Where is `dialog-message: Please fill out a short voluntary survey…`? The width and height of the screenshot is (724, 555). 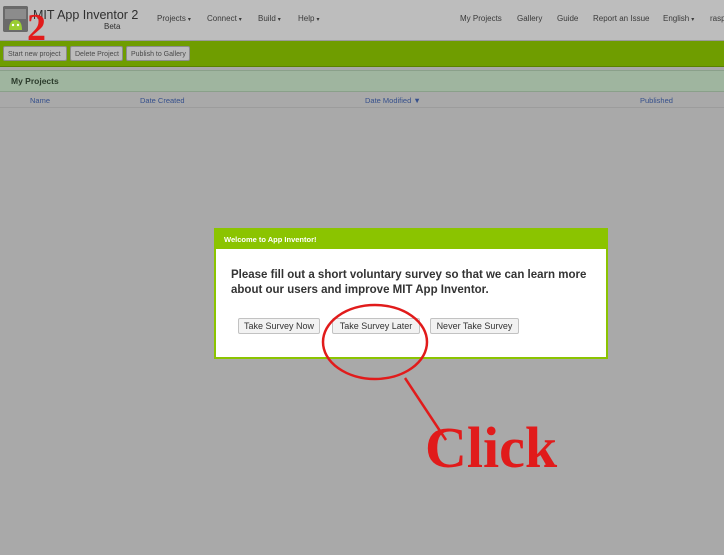
dialog-message: Please fill out a short voluntary survey… is located at coordinates (409, 282).